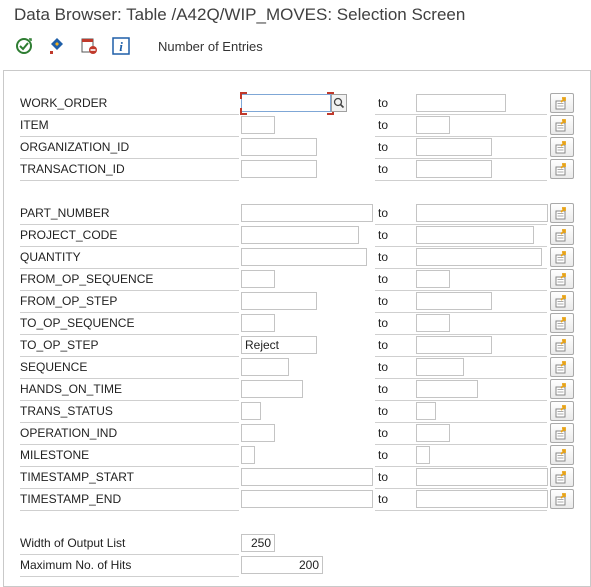 The width and height of the screenshot is (591, 587). I want to click on selection-row: FROM_OP_STEP to, so click(297, 302).